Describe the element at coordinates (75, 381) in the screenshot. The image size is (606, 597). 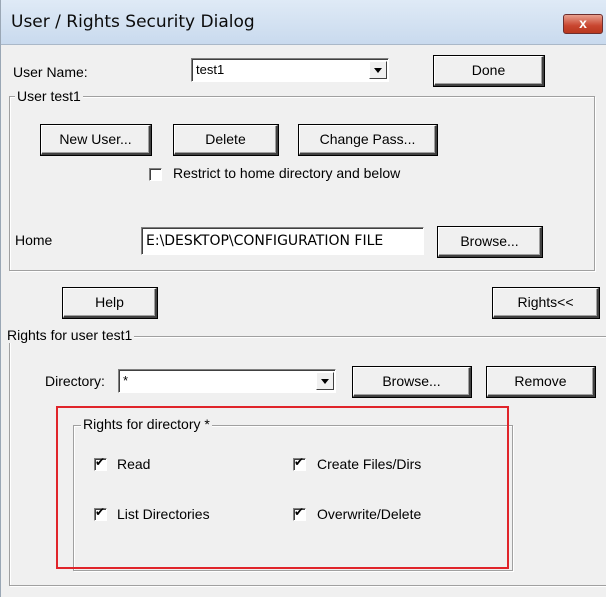
I see `directory-label: Directory:` at that location.